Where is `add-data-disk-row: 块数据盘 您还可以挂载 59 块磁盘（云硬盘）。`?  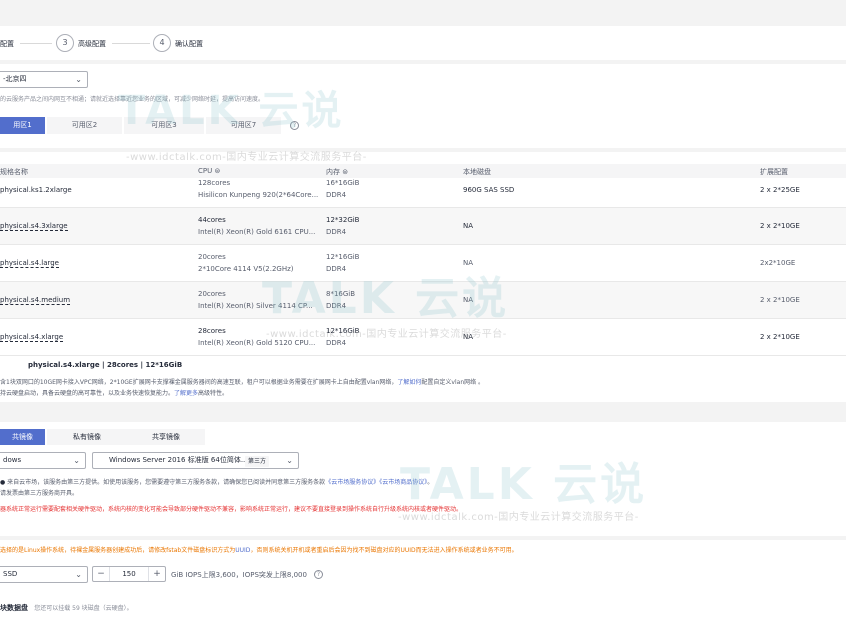 add-data-disk-row: 块数据盘 您还可以挂载 59 块磁盘（云硬盘）。 is located at coordinates (66, 608).